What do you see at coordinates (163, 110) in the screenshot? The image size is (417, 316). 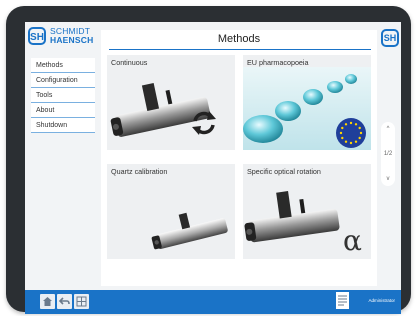 I see `polarimeter-tube-image` at bounding box center [163, 110].